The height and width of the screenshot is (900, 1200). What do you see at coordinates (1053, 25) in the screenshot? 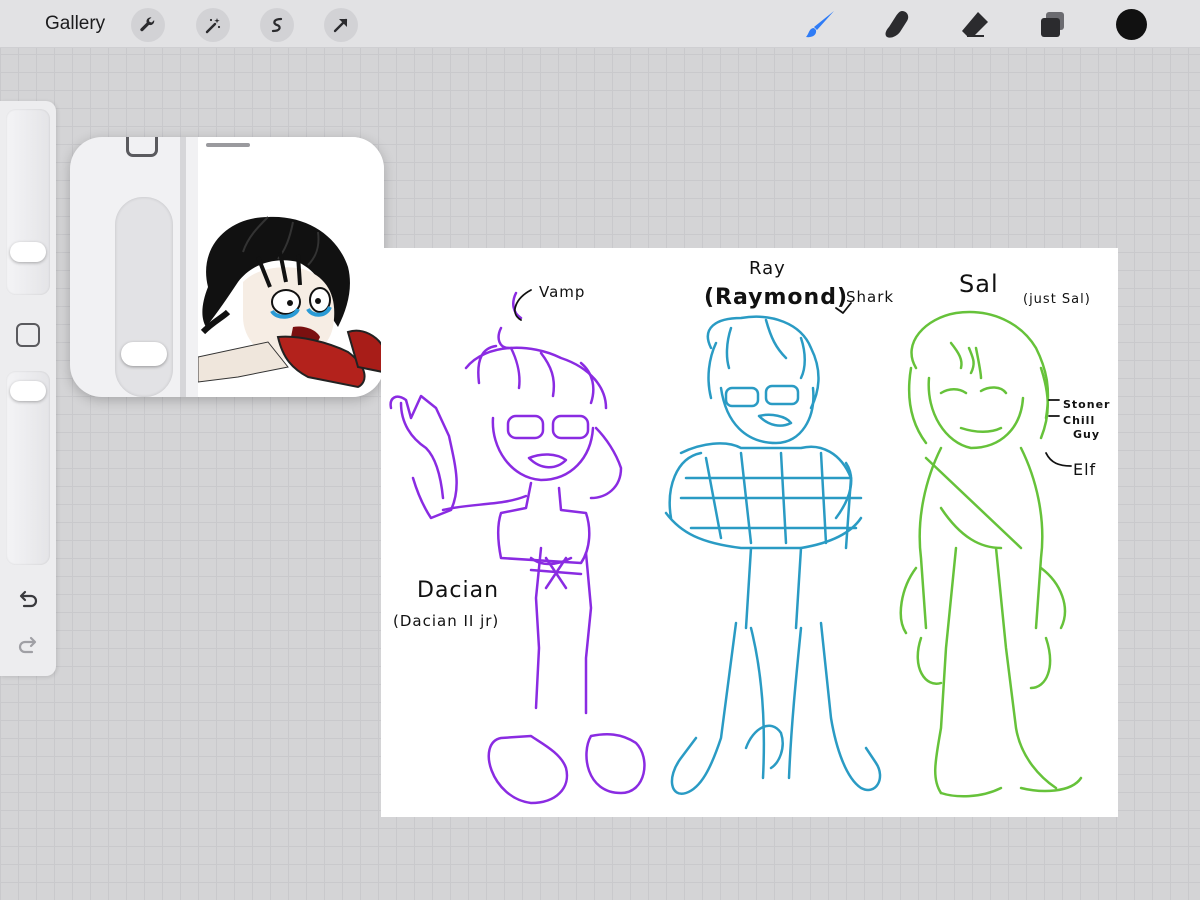
I see `layers-icon` at bounding box center [1053, 25].